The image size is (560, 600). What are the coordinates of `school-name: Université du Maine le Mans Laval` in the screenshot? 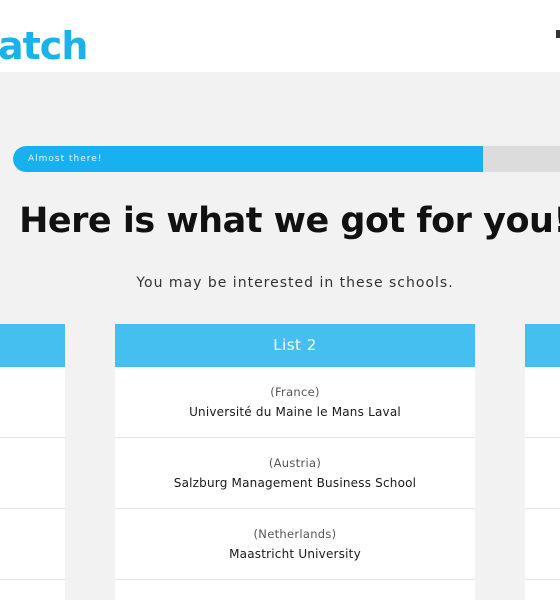 It's located at (295, 412).